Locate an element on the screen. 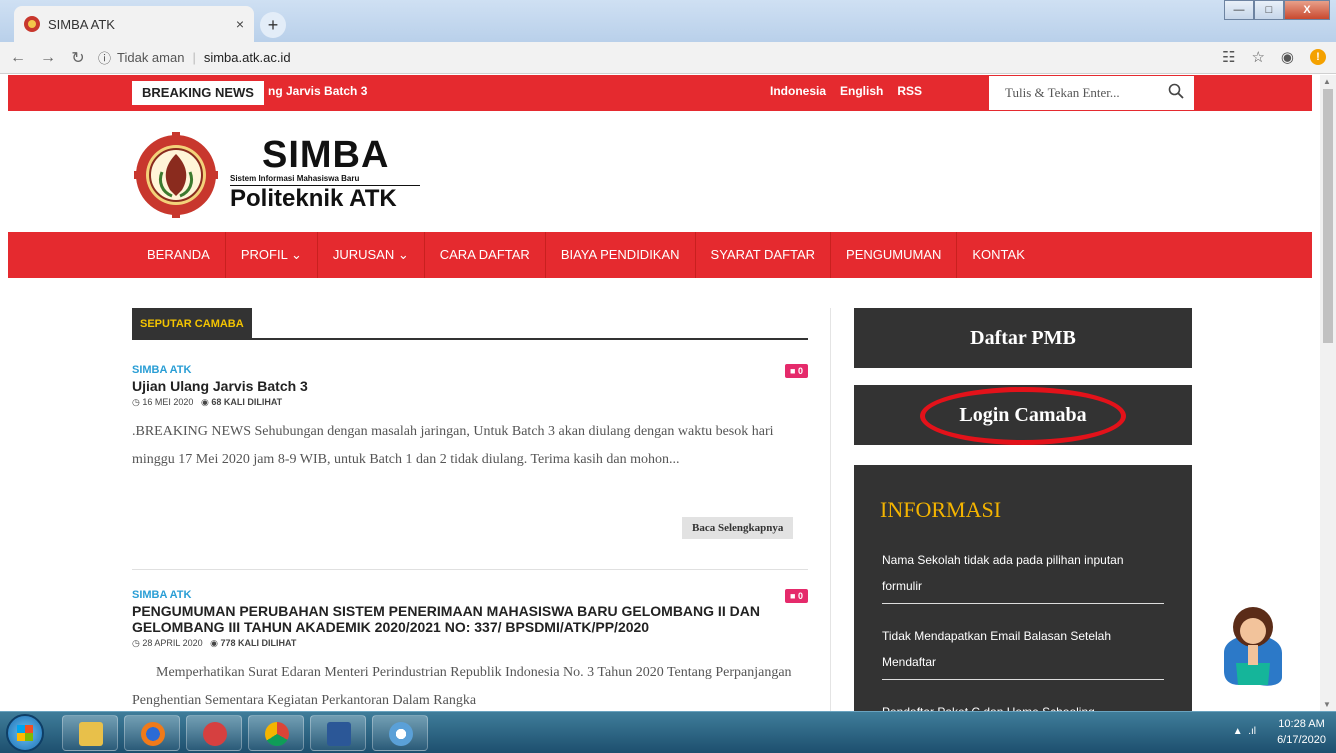 The image size is (1336, 753). omnibox: ⓘ Tidak aman | simba.atk.ac.id is located at coordinates (194, 57).